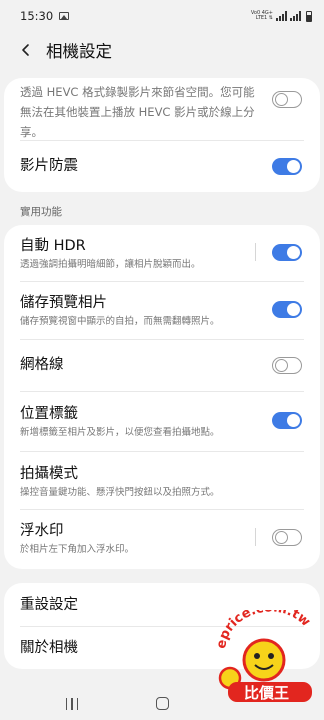 The width and height of the screenshot is (324, 720). I want to click on section-label-useful-features: 實用功能, so click(41, 212).